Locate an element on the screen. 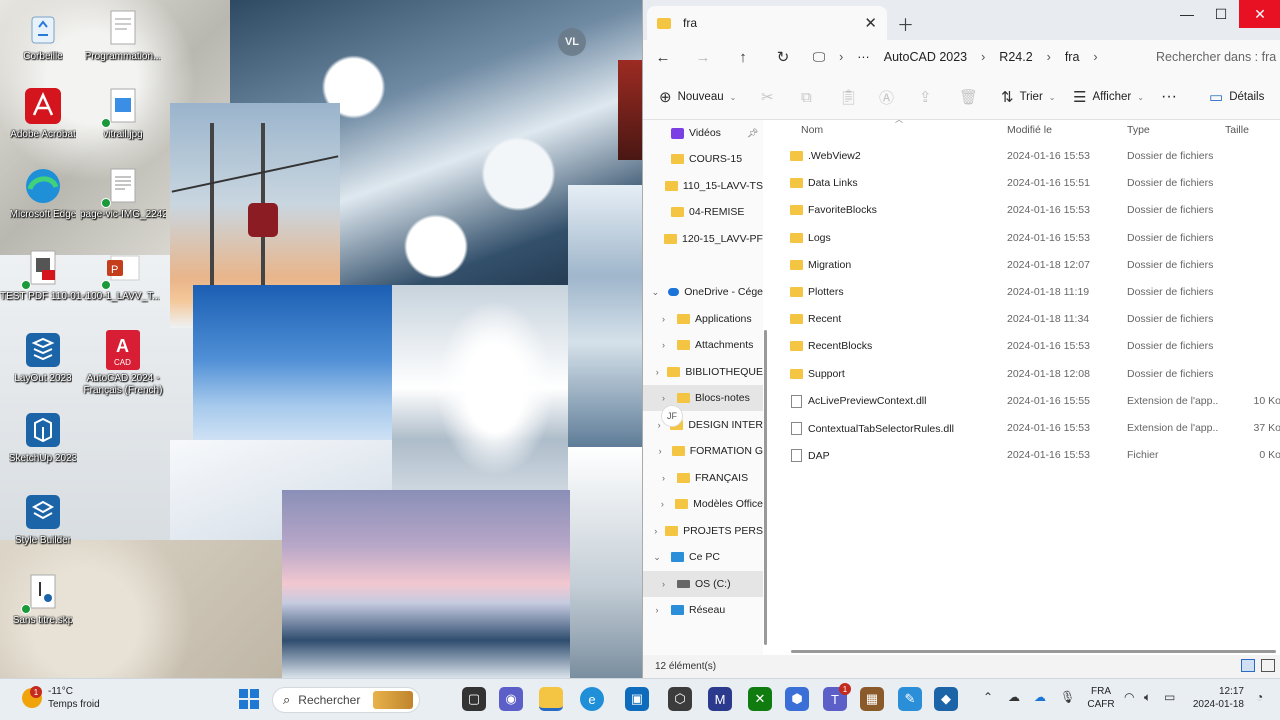 The width and height of the screenshot is (1280, 720). nav-item-videos: Vidéos 📌︎ is located at coordinates (703, 133).